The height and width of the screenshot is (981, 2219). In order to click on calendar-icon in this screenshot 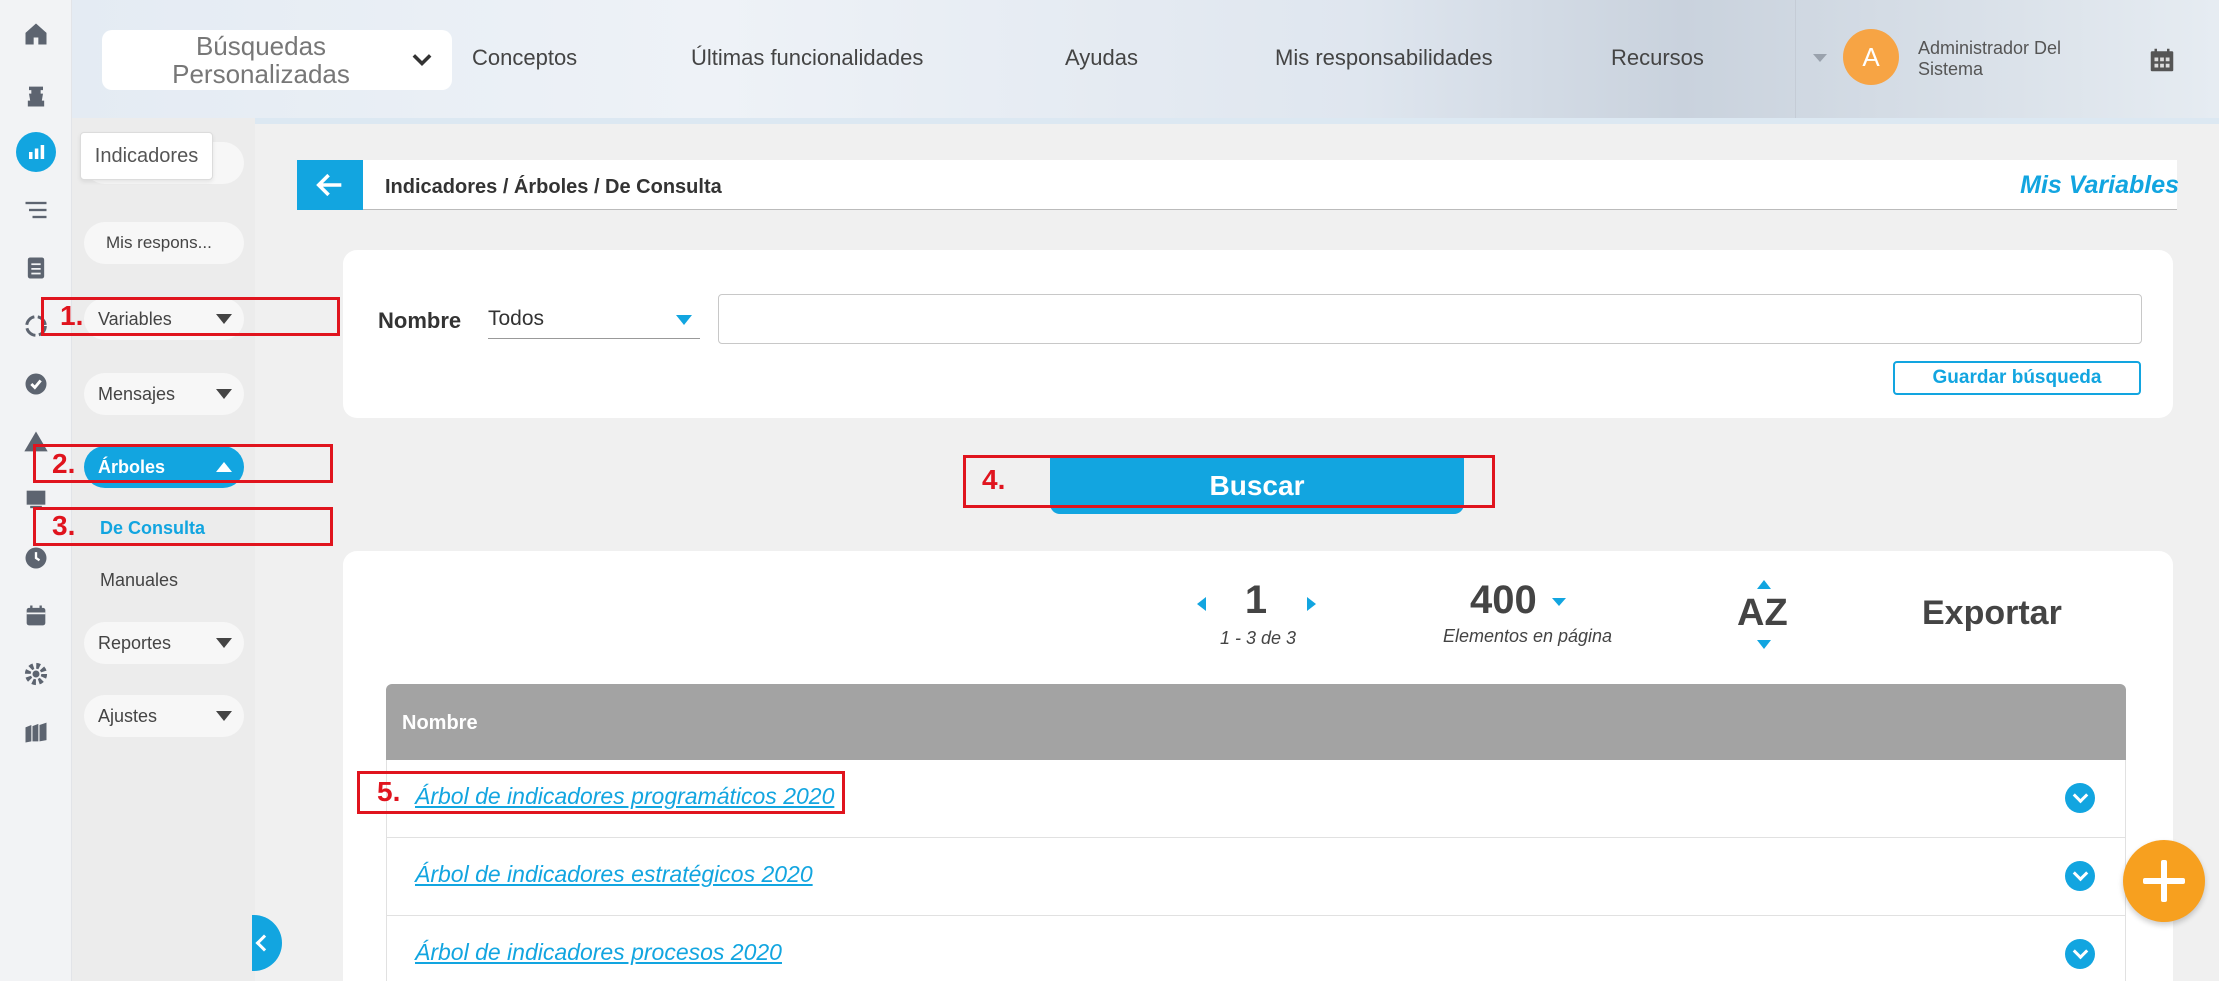, I will do `click(36, 616)`.